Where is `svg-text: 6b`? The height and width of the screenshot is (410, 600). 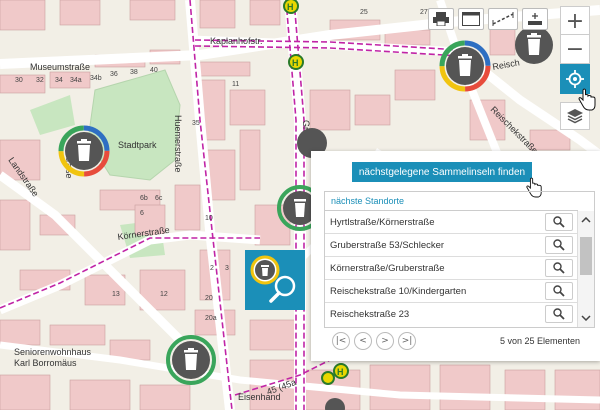 svg-text: 6b is located at coordinates (144, 198).